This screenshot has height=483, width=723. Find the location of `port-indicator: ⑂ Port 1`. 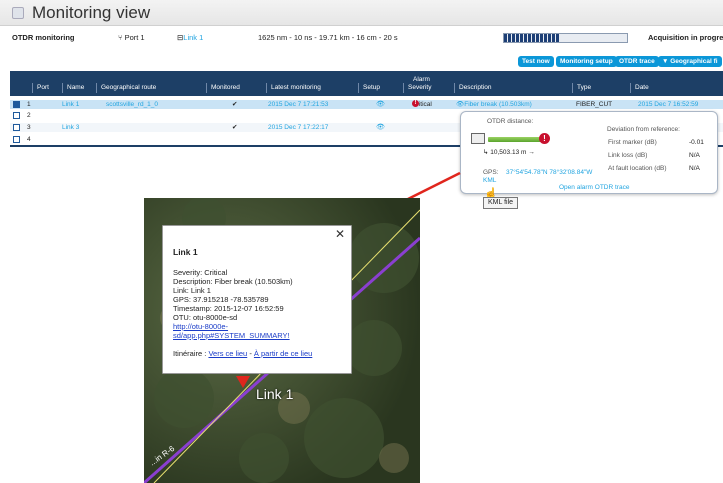

port-indicator: ⑂ Port 1 is located at coordinates (131, 37).